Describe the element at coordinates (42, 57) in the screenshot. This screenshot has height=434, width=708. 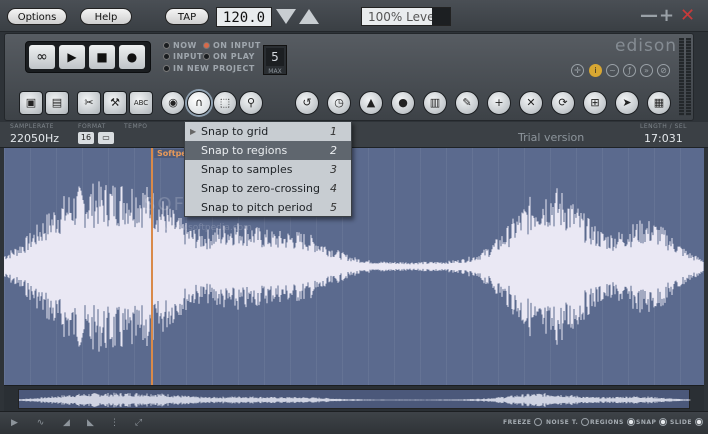
I see `loop-button: ∞` at that location.